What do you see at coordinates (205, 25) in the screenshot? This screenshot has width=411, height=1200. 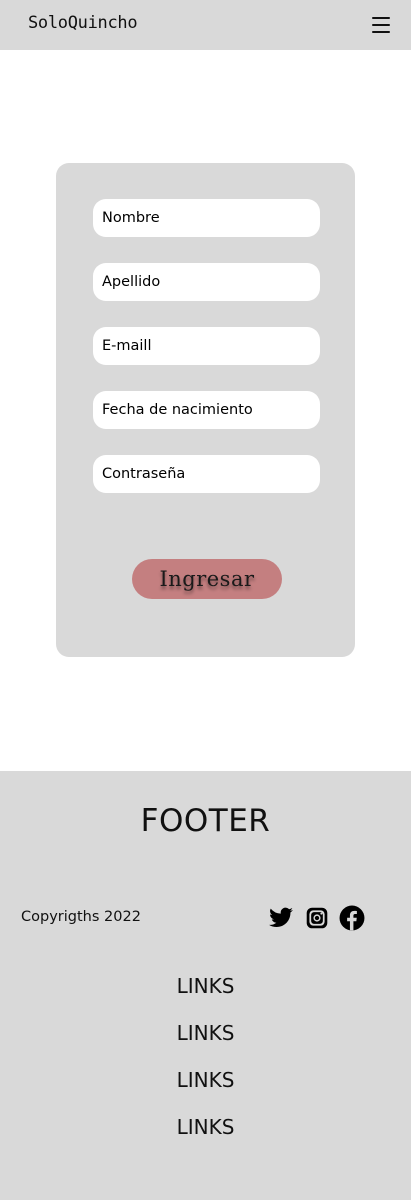 I see `navbar: SoloQuincho` at bounding box center [205, 25].